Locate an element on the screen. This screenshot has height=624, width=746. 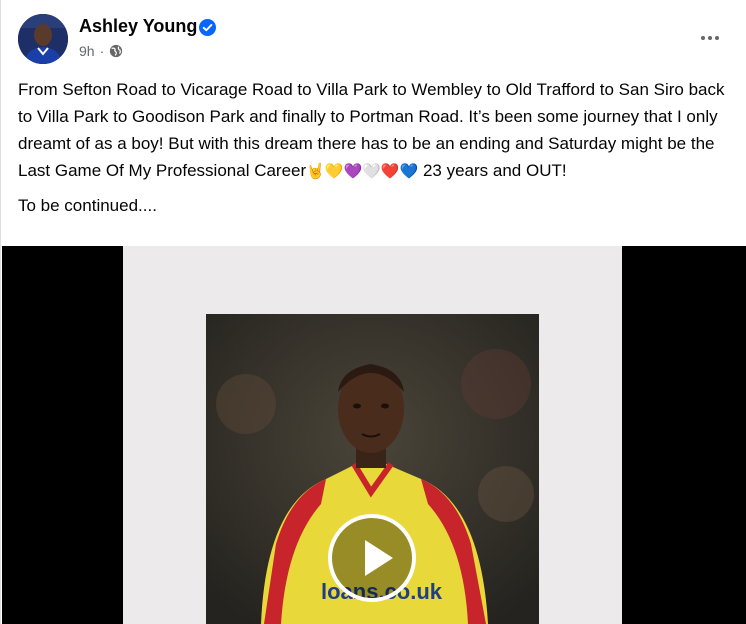
author-name: Ashley Young is located at coordinates (138, 26).